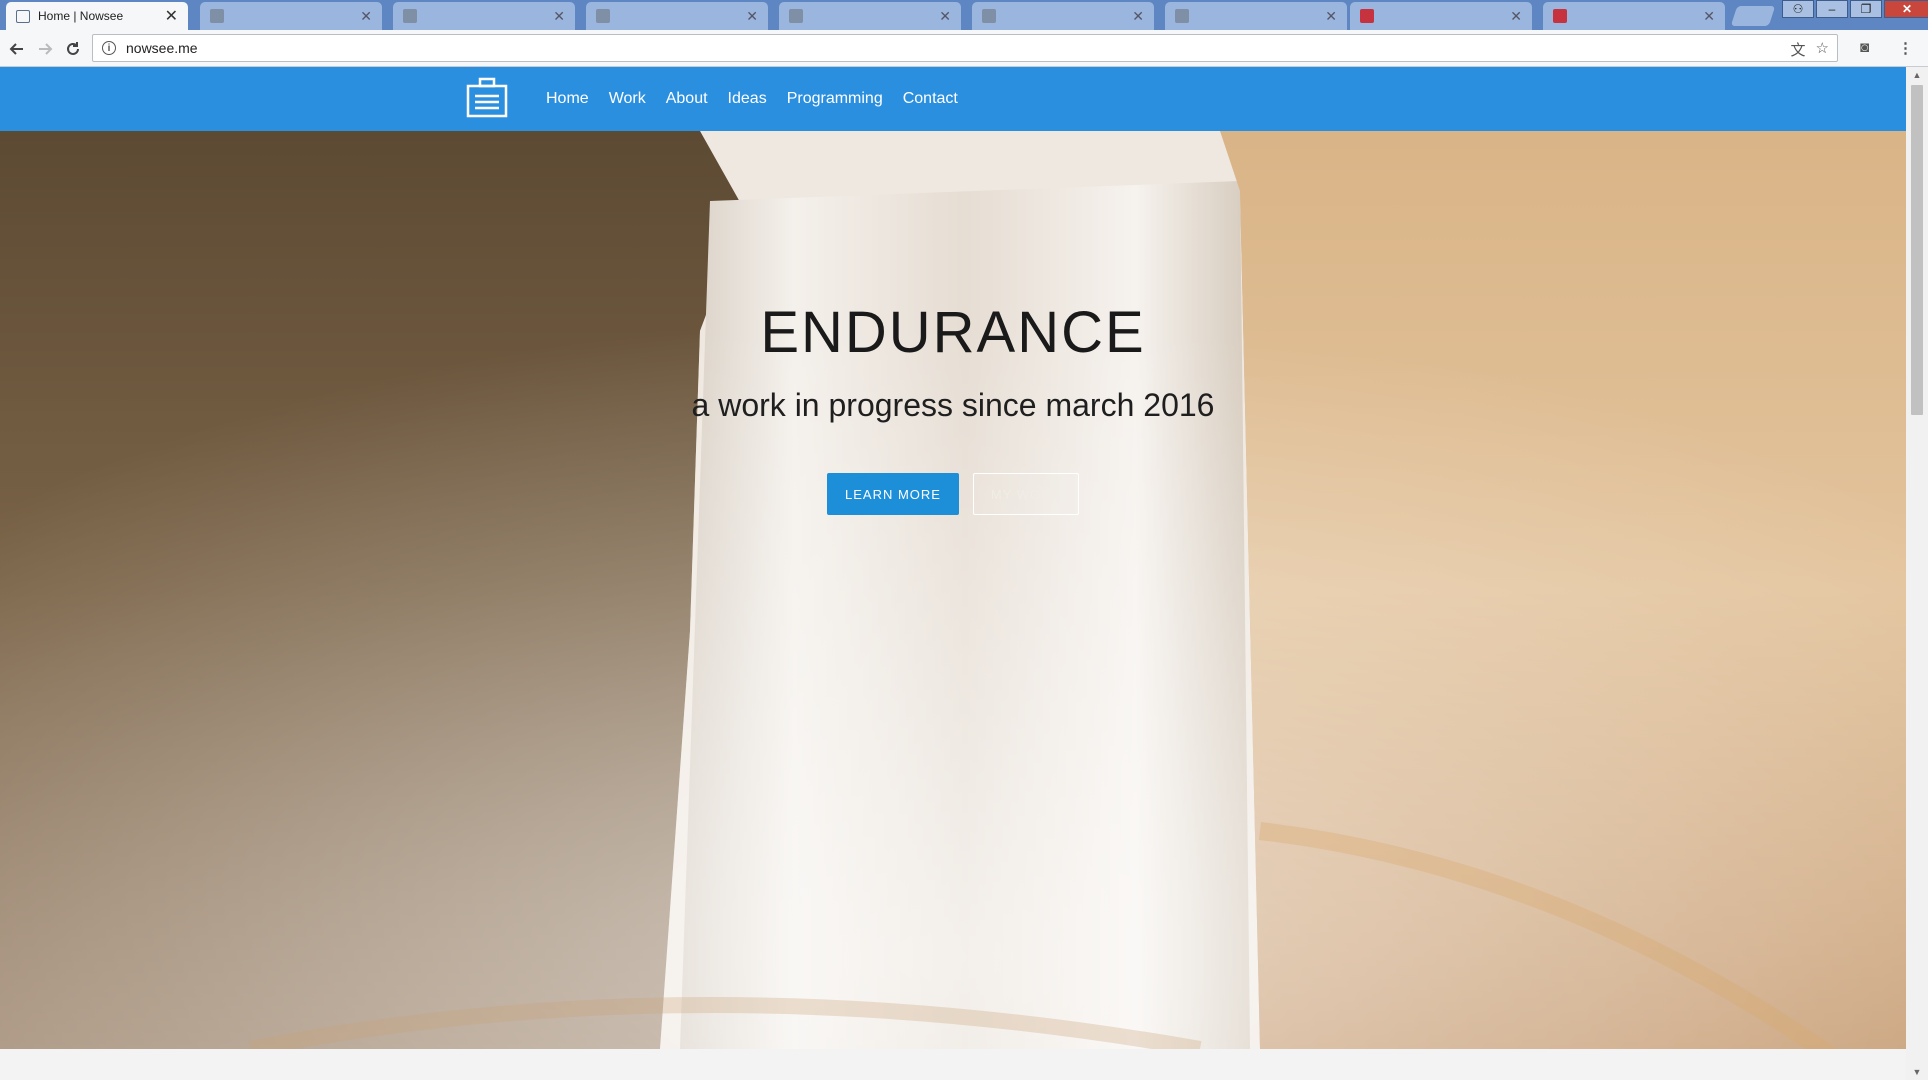 The image size is (1928, 1080). Describe the element at coordinates (45, 49) in the screenshot. I see `forward-icon` at that location.